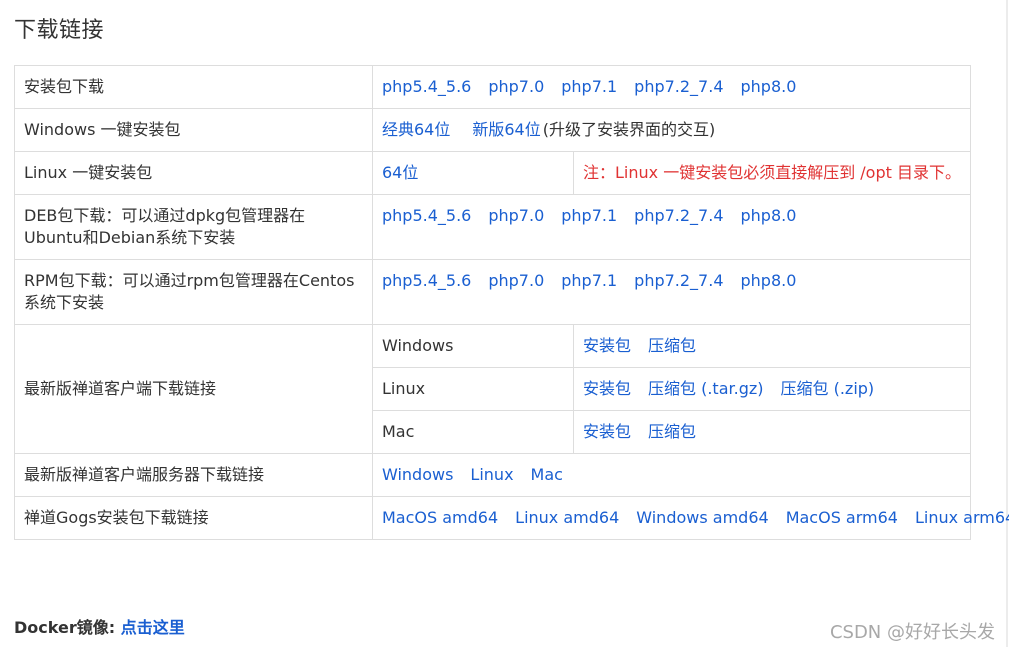  I want to click on row-label: Linux 一键安装包, so click(193, 173).